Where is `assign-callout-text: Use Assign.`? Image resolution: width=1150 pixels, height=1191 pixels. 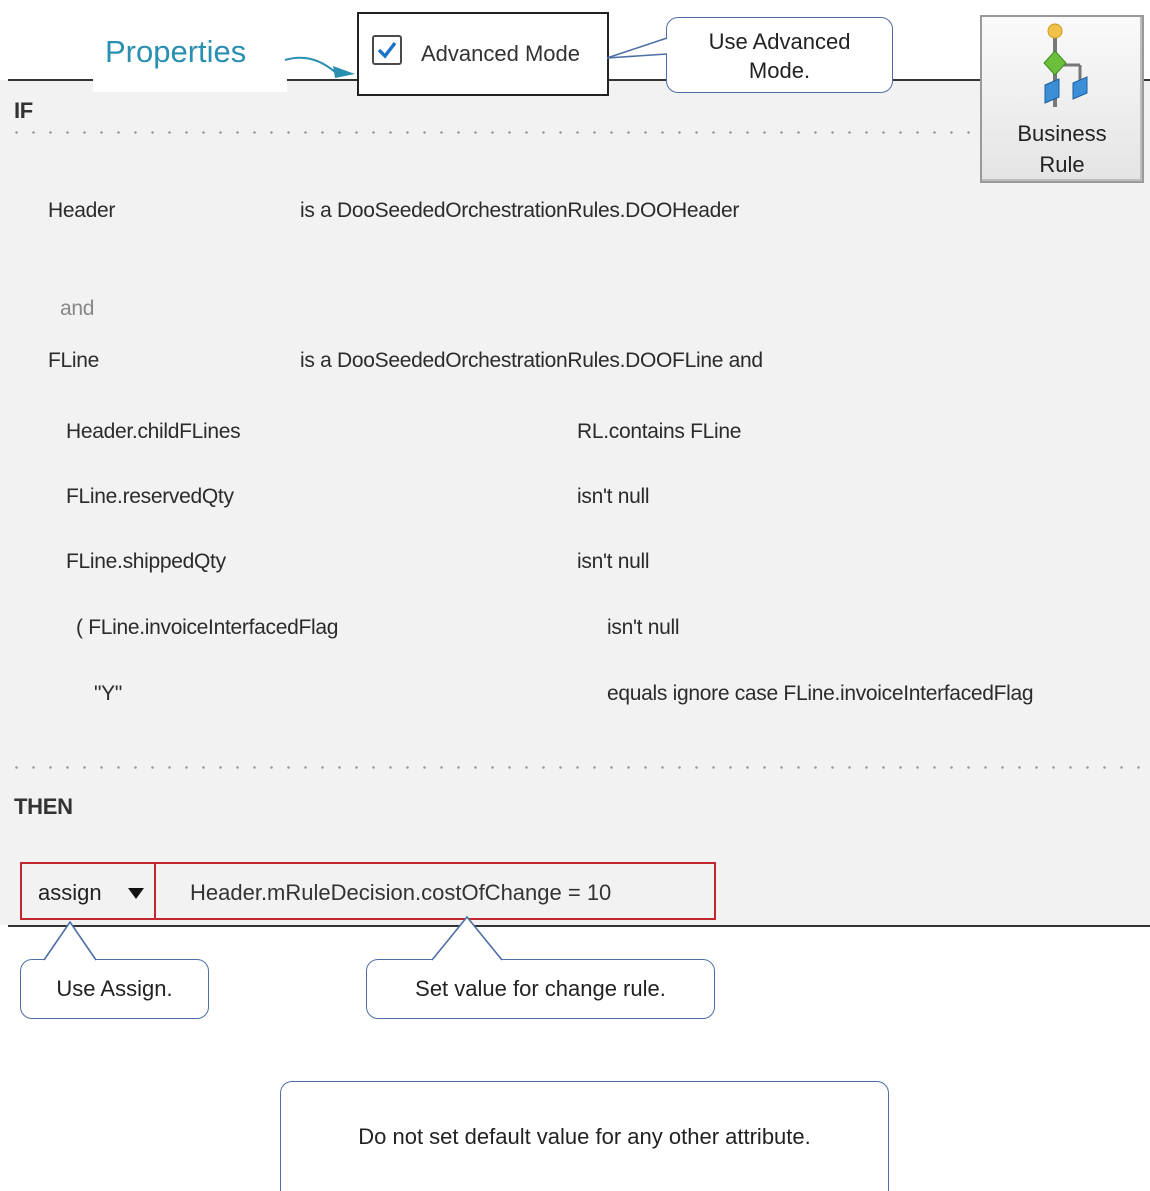
assign-callout-text: Use Assign. is located at coordinates (114, 988).